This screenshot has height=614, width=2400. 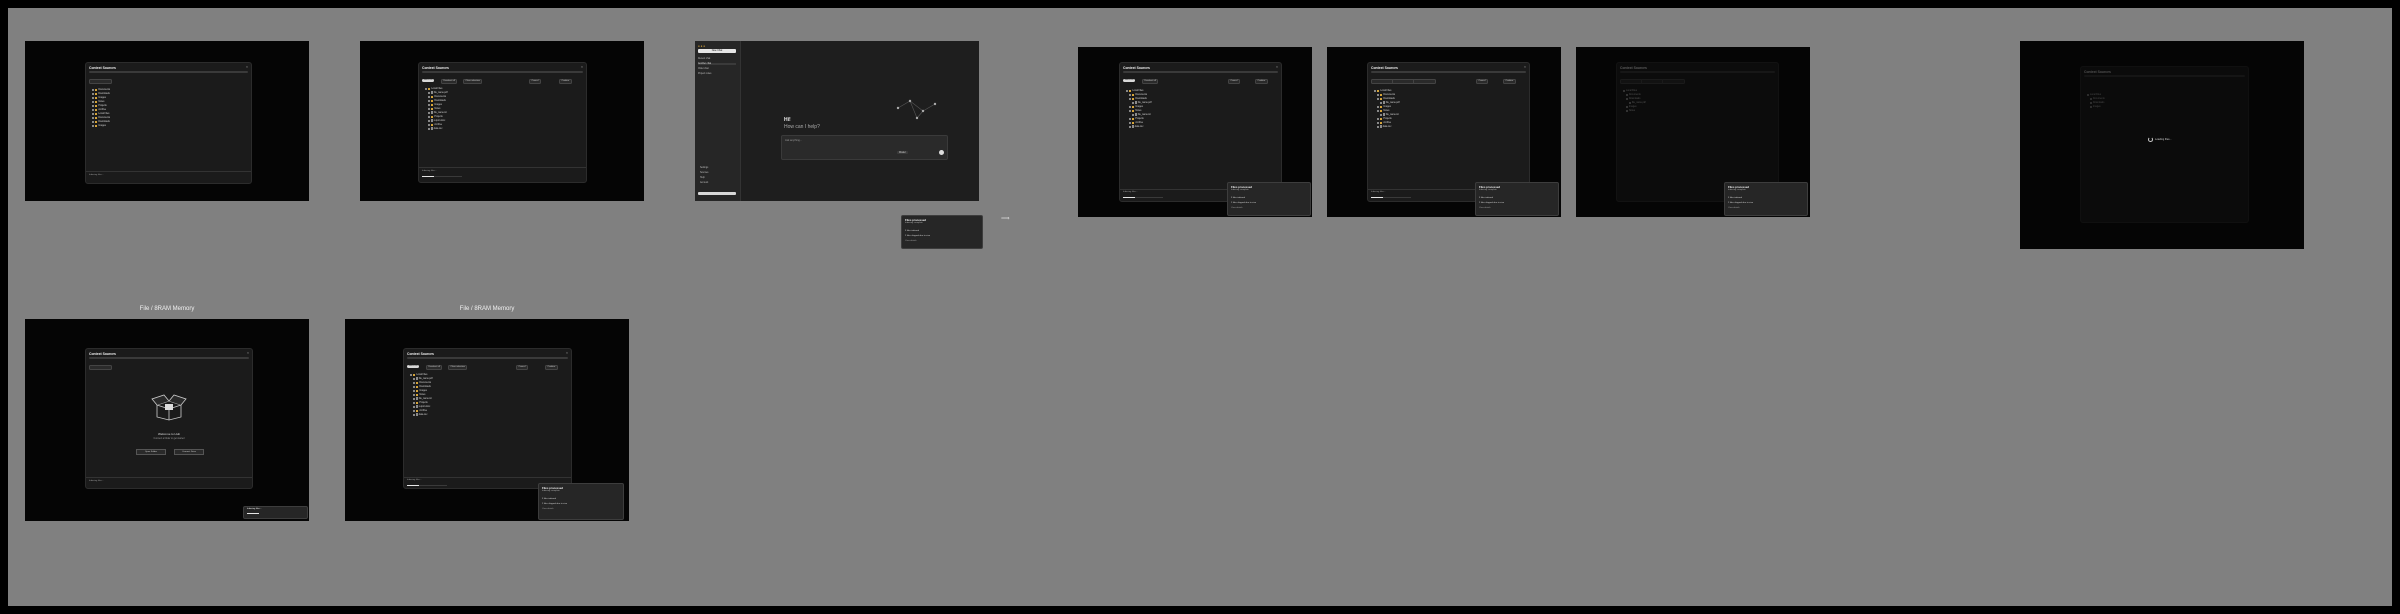 What do you see at coordinates (717, 64) in the screenshot?
I see `sidebar-item-another: Another chat` at bounding box center [717, 64].